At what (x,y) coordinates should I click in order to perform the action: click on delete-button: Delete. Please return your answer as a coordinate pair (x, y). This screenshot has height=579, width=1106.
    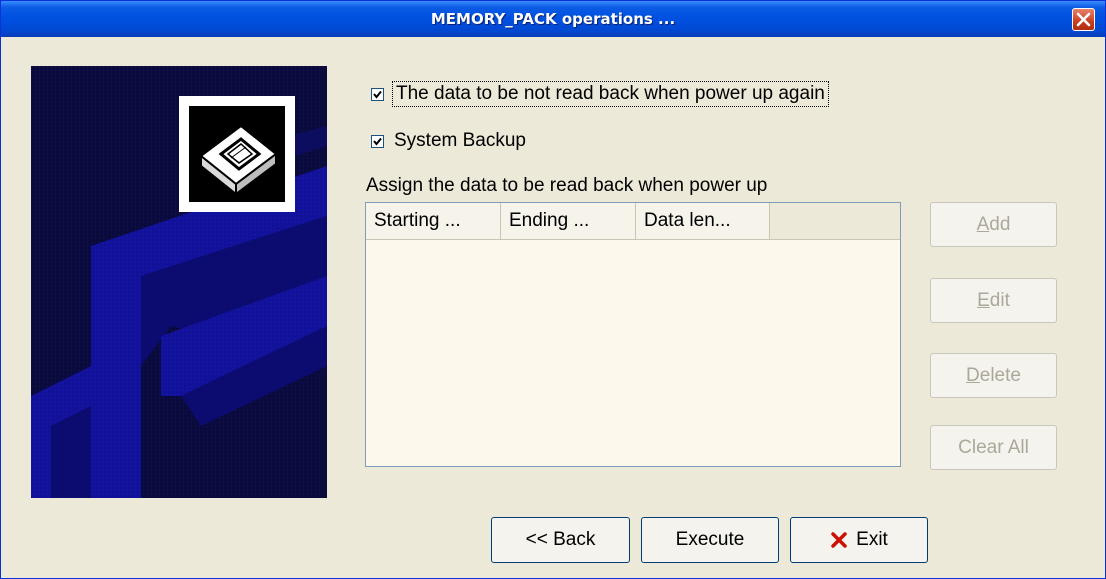
    Looking at the image, I should click on (993, 375).